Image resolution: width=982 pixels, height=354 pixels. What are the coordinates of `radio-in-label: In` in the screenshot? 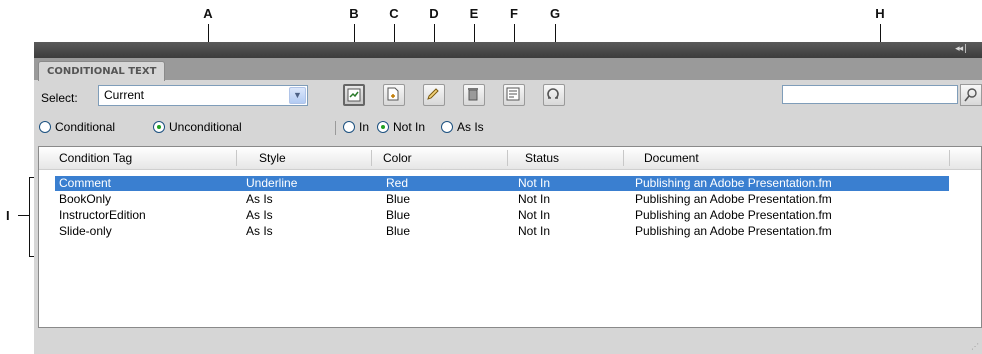 It's located at (364, 127).